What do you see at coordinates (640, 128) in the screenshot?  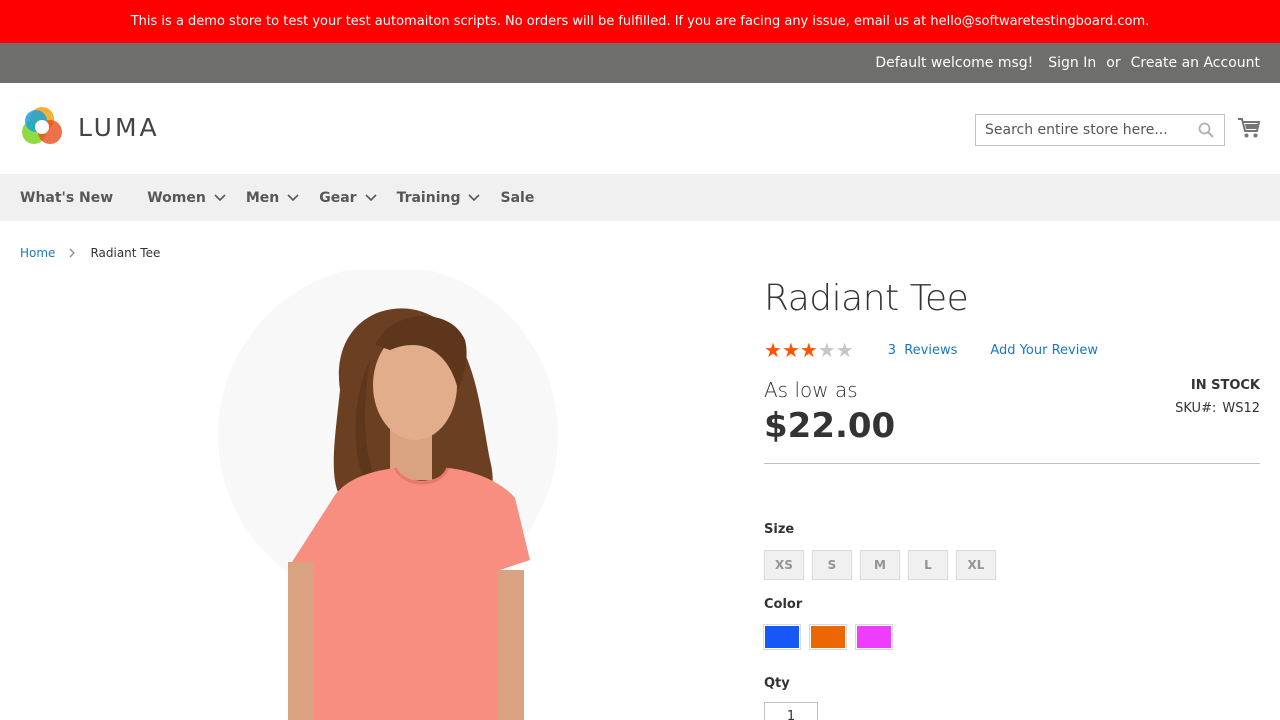 I see `site-header: LUMA` at bounding box center [640, 128].